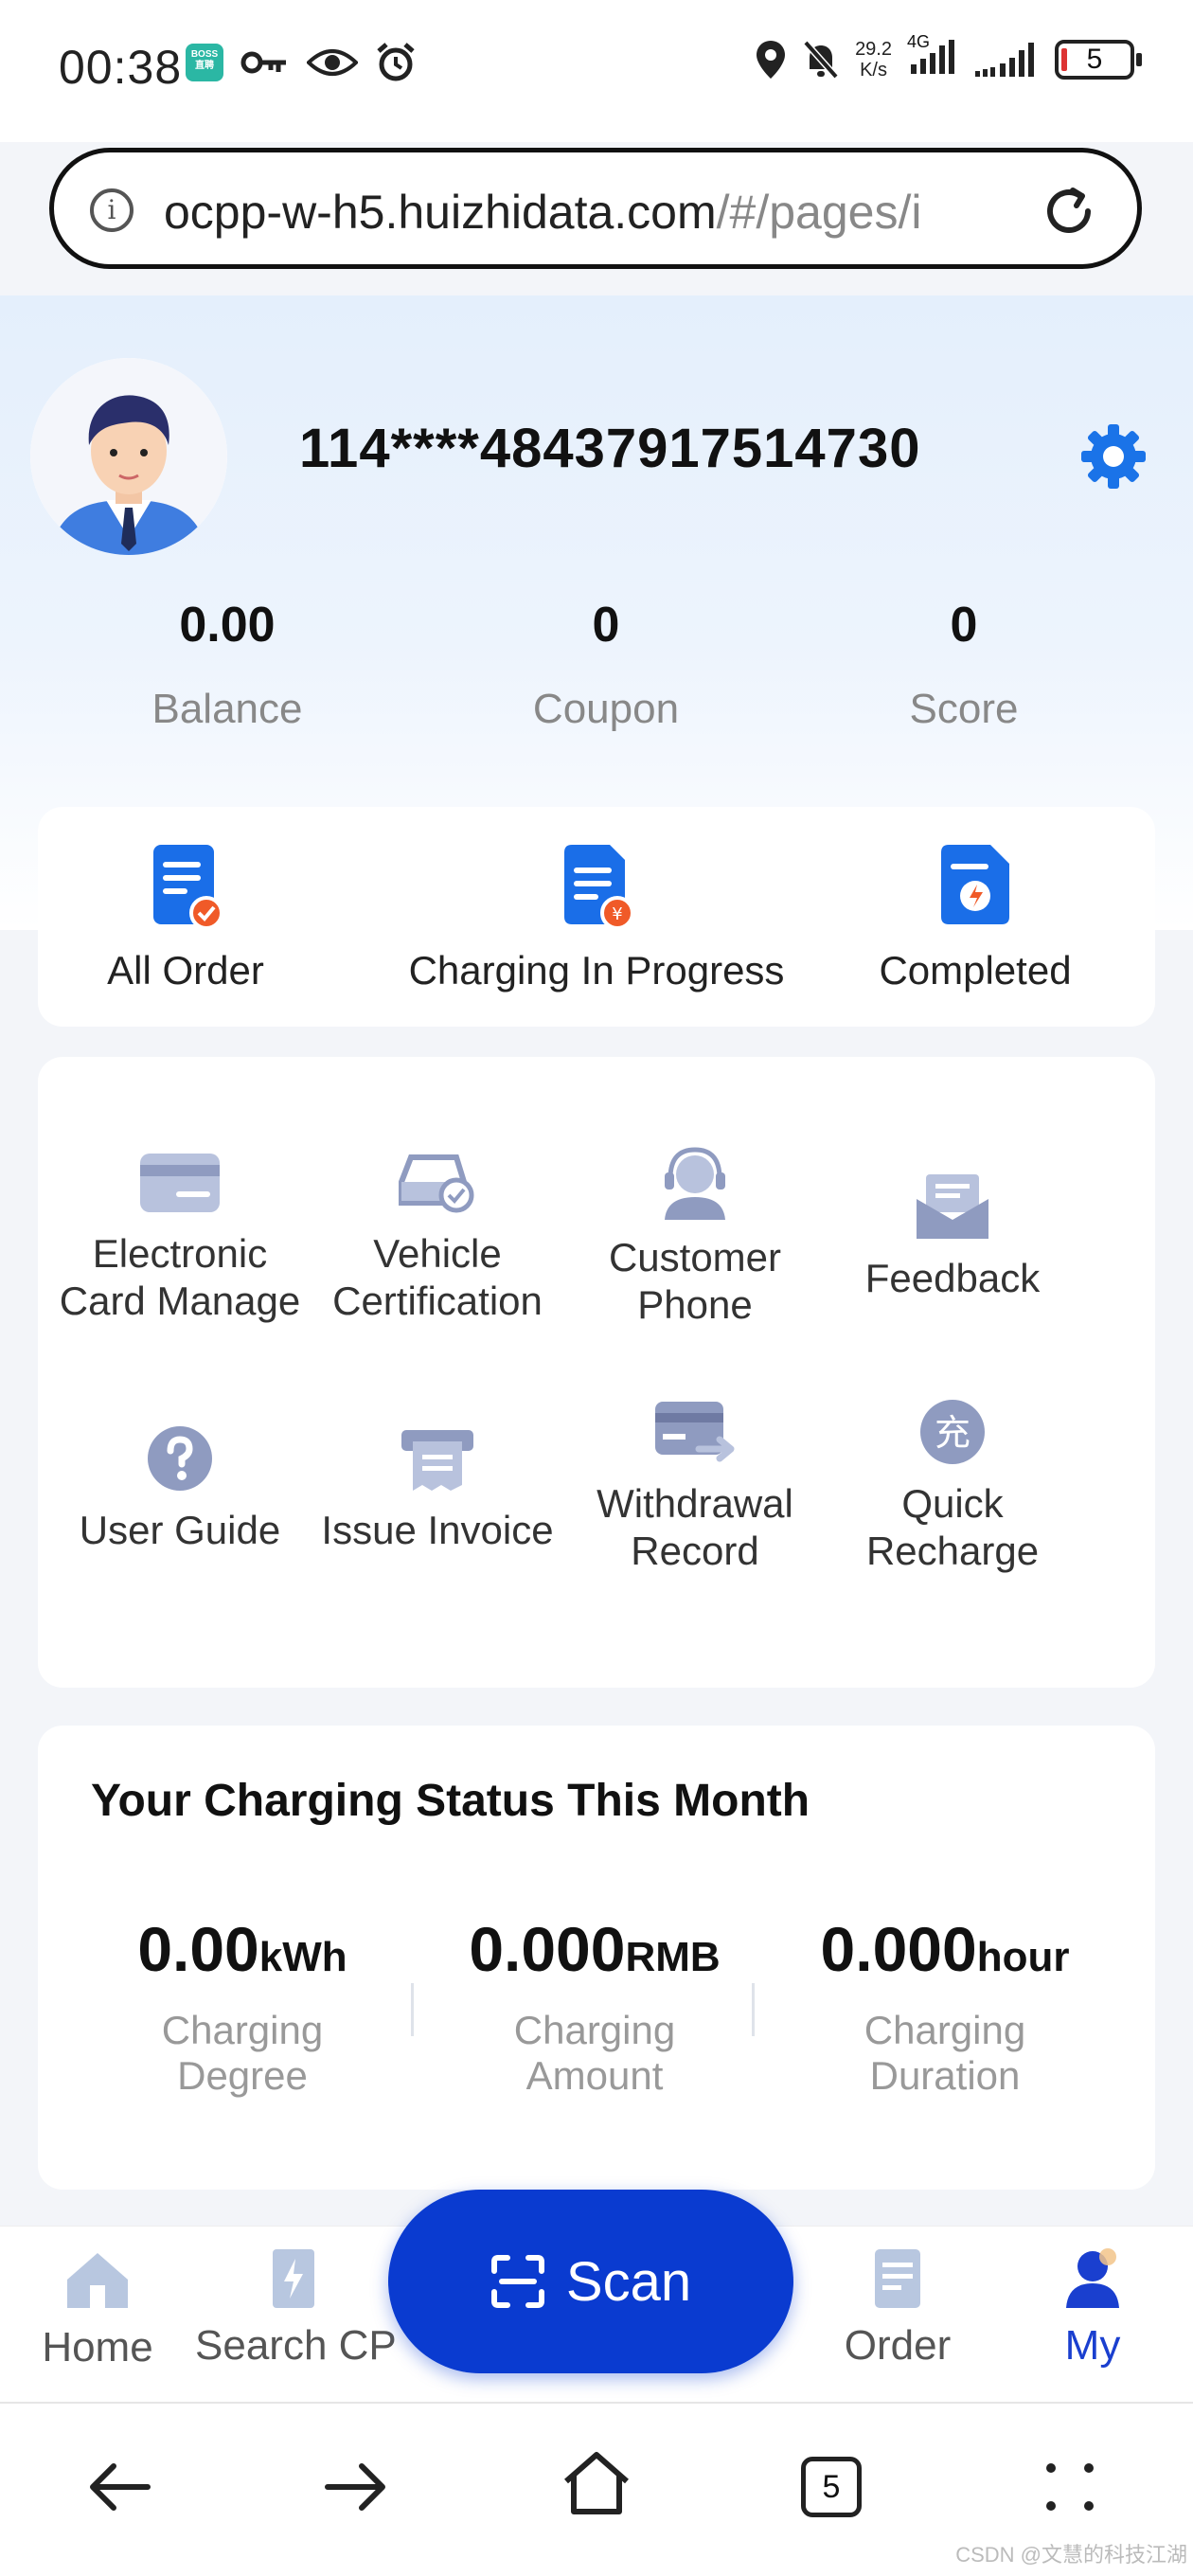 The image size is (1193, 2576). Describe the element at coordinates (819, 212) in the screenshot. I see `url-path: /#/pages/i` at that location.